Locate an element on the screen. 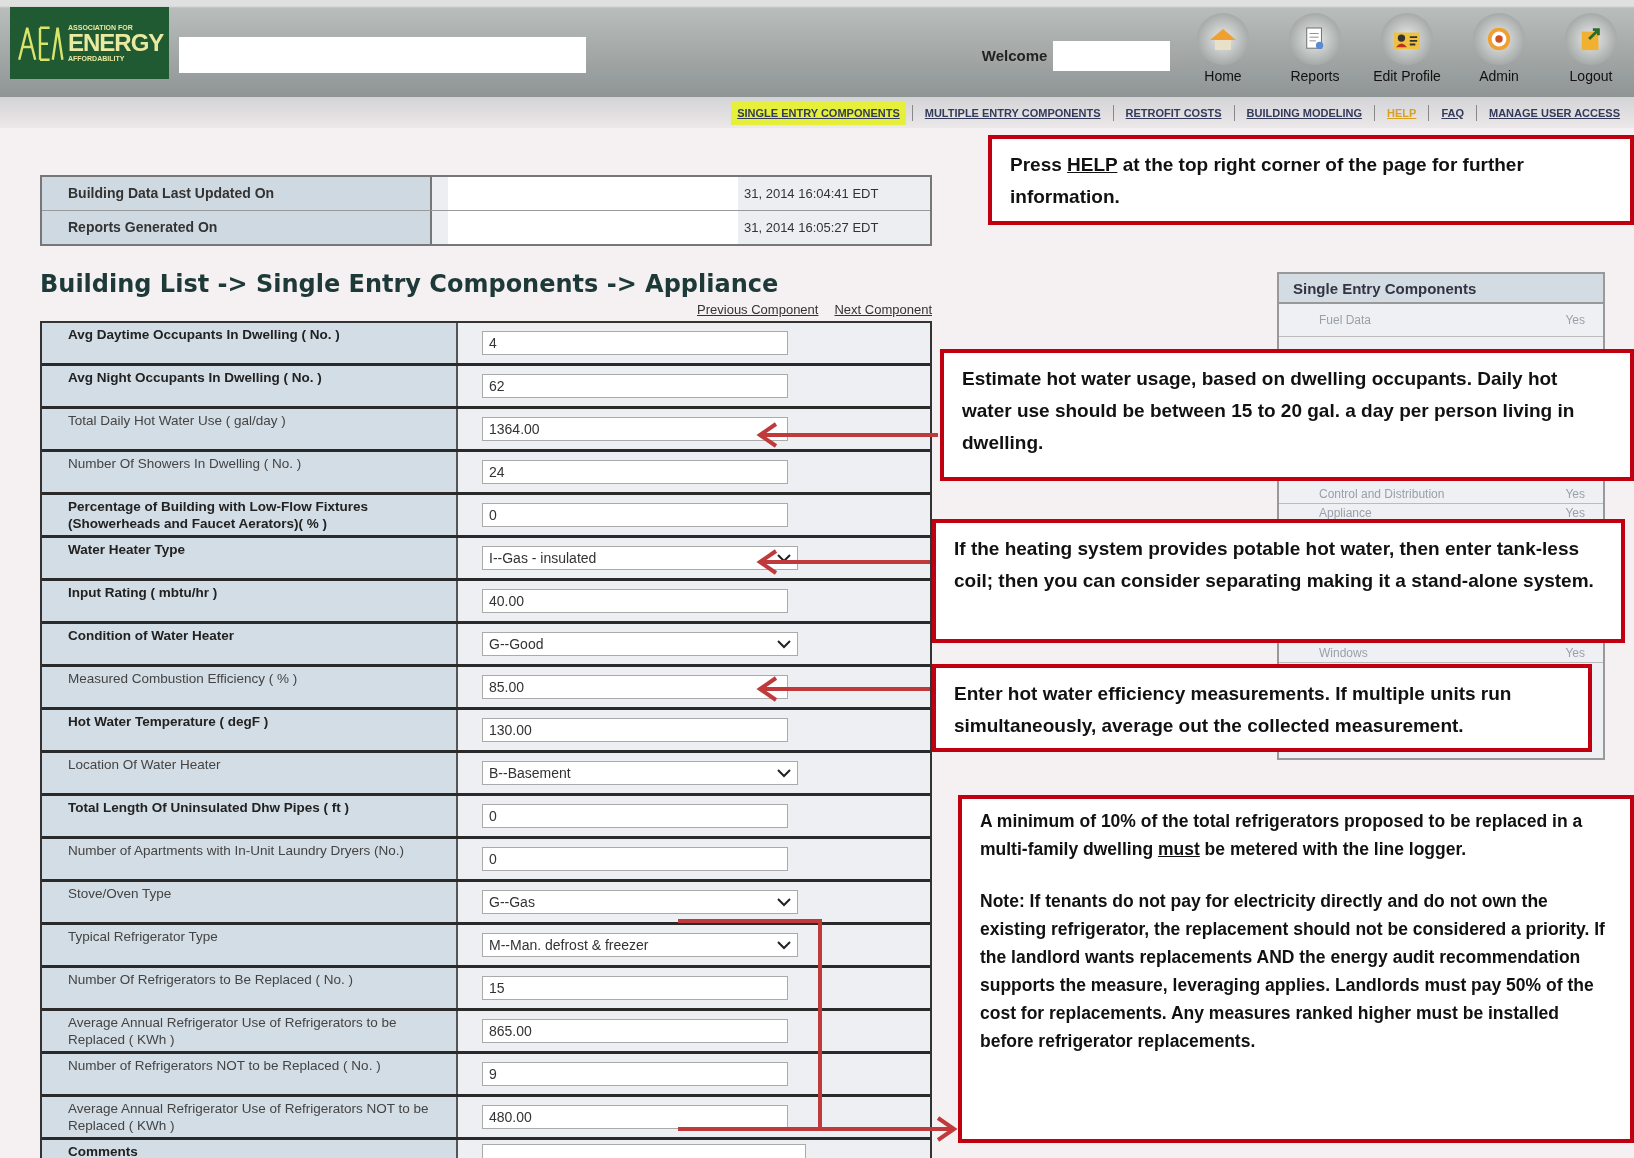 This screenshot has height=1158, width=1634. dropdown: G--Good is located at coordinates (640, 644).